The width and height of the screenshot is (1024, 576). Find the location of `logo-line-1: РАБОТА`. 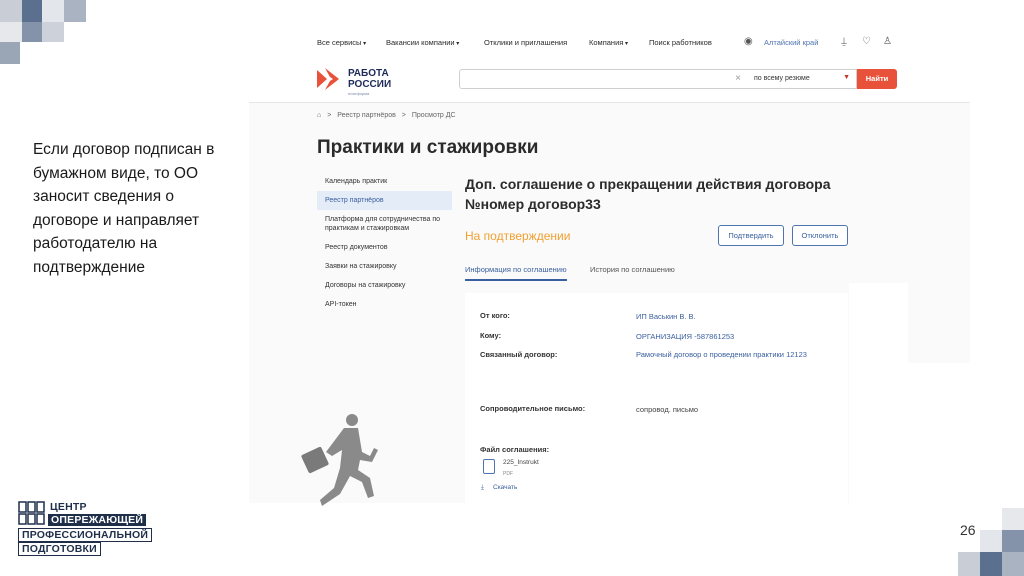

logo-line-1: РАБОТА is located at coordinates (368, 73).